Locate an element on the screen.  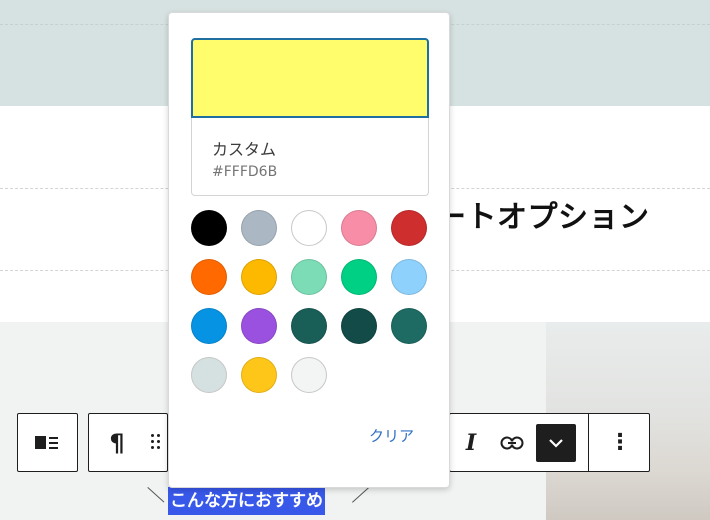
align-left-with-text-icon is located at coordinates (47, 443).